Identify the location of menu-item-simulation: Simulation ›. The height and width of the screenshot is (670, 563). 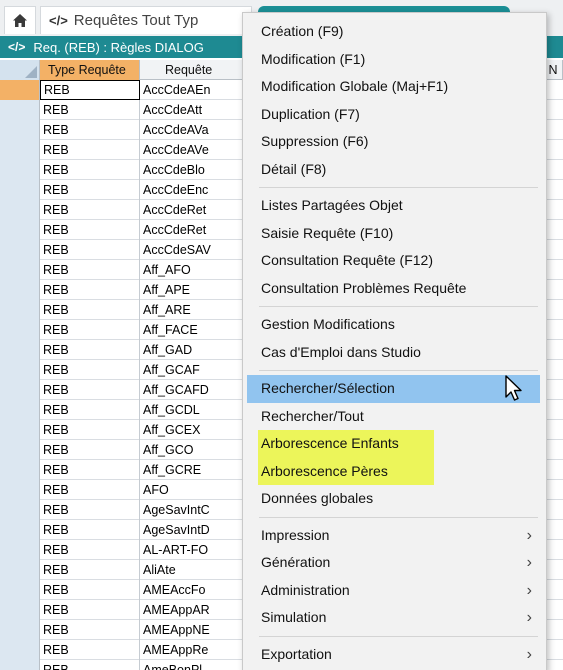
(393, 618).